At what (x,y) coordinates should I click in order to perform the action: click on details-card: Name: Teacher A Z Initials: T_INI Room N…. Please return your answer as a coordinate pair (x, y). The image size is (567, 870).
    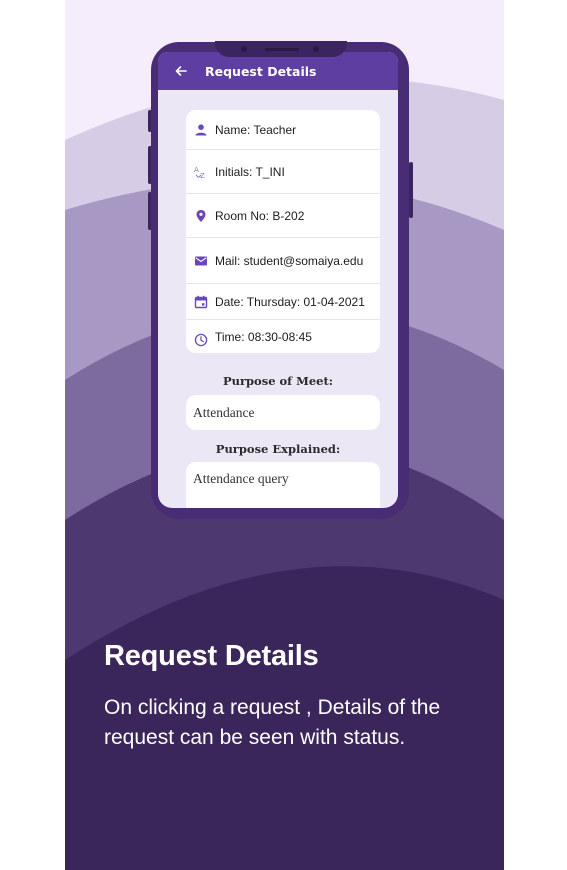
    Looking at the image, I should click on (283, 231).